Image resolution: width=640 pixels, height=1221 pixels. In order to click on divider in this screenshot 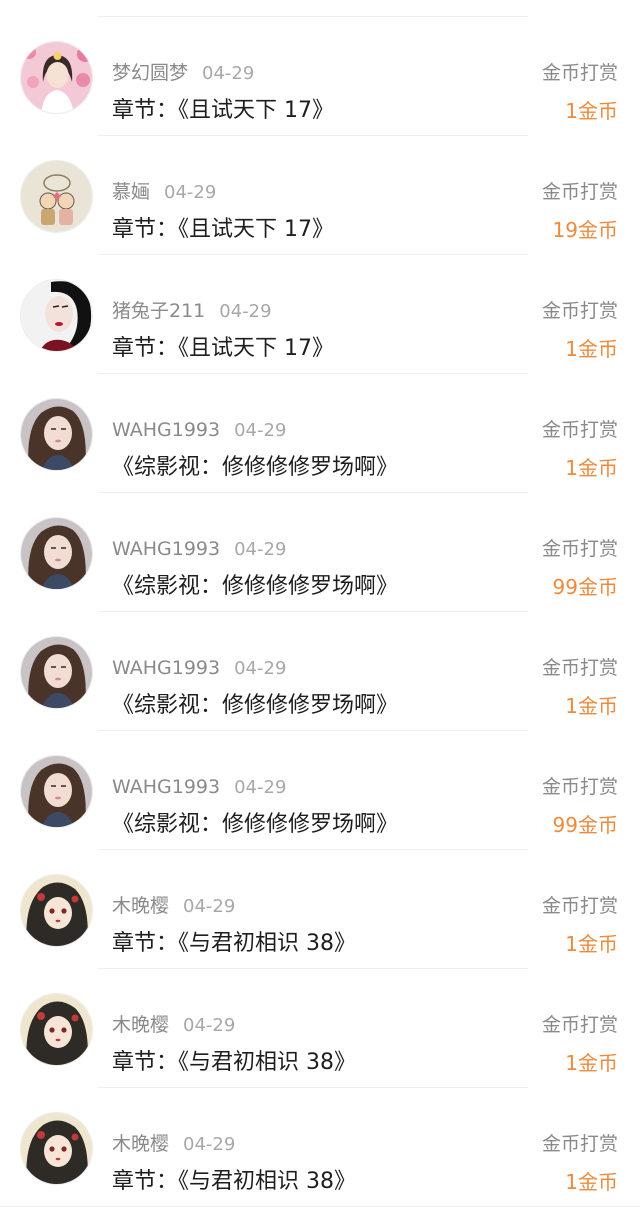, I will do `click(320, 1206)`.